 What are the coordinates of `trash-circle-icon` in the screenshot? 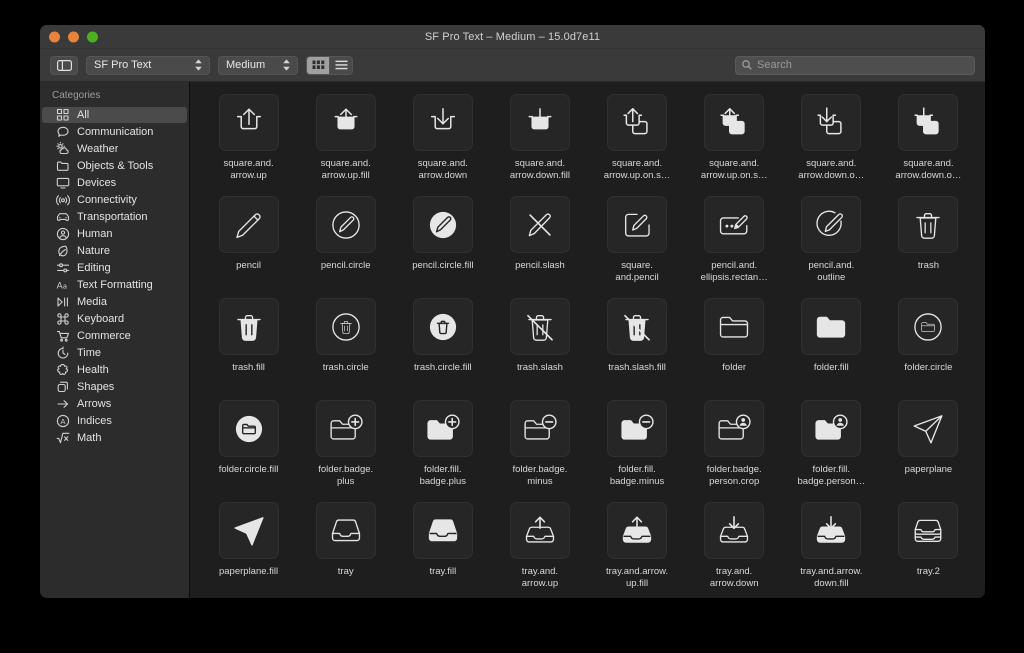 It's located at (345, 326).